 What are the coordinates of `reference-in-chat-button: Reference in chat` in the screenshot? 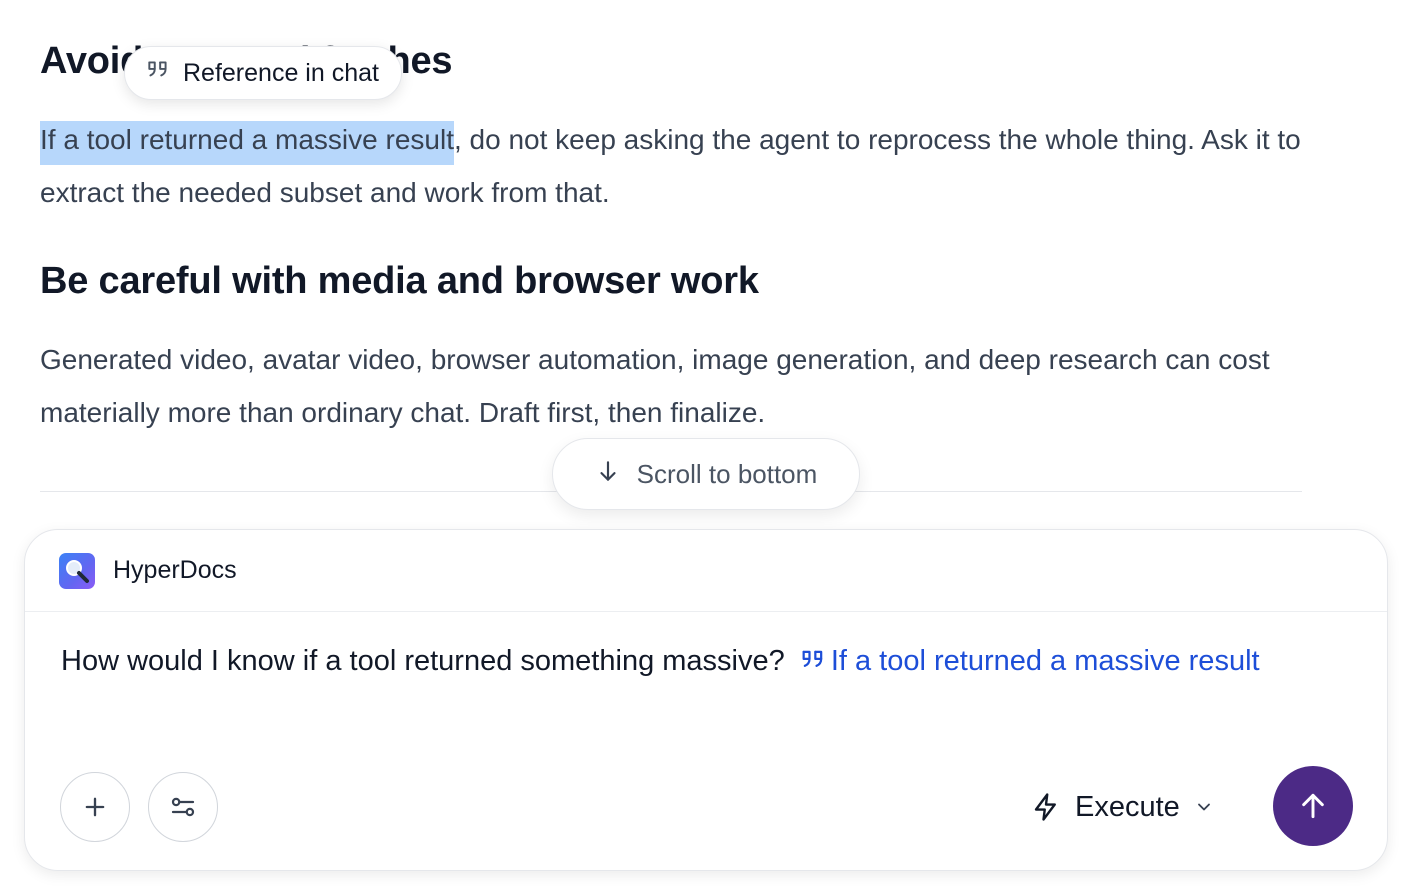 It's located at (263, 73).